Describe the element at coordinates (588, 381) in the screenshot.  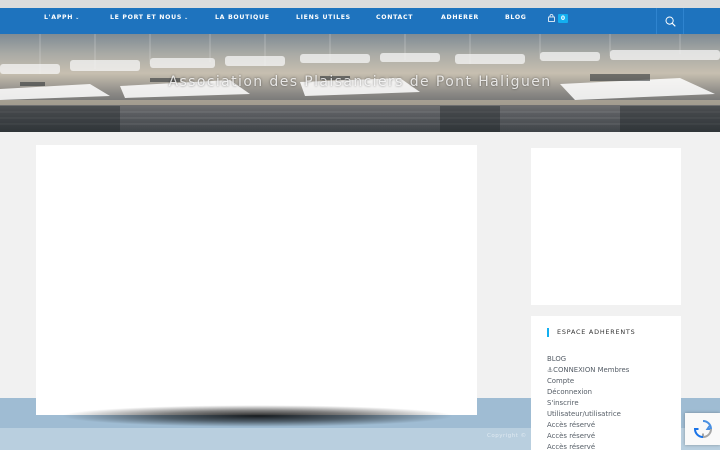
I see `link-compte: Compte` at that location.